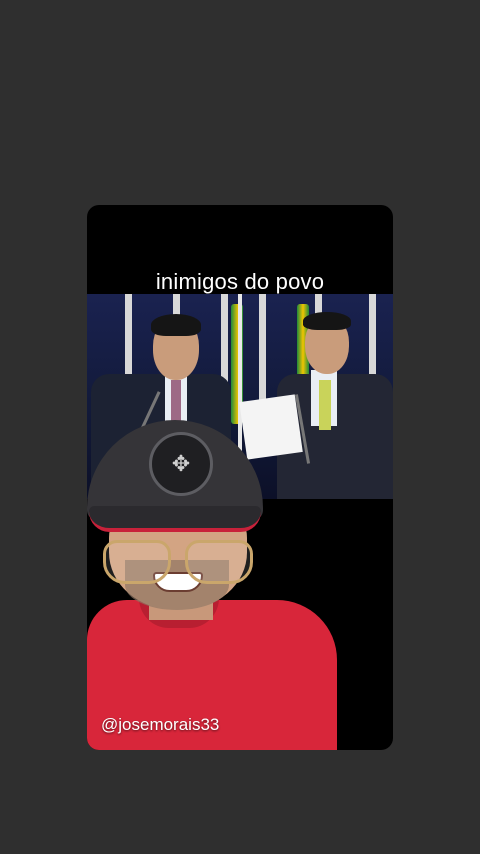  Describe the element at coordinates (240, 281) in the screenshot. I see `story-caption: inimigos do povo` at that location.